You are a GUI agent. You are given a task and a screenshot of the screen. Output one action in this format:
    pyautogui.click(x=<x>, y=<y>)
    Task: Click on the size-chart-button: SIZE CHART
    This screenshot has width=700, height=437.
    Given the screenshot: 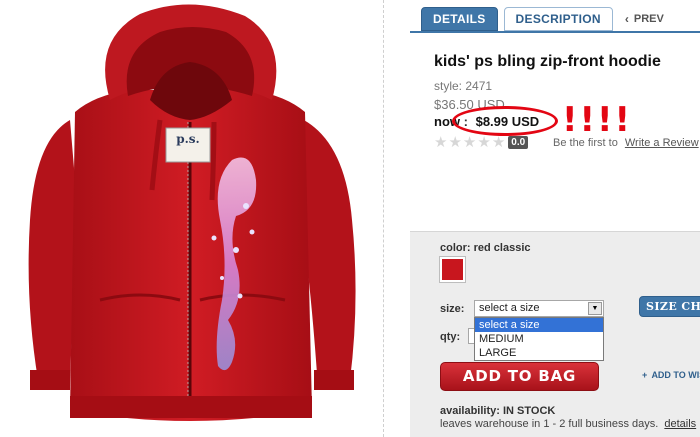 What is the action you would take?
    pyautogui.click(x=669, y=306)
    